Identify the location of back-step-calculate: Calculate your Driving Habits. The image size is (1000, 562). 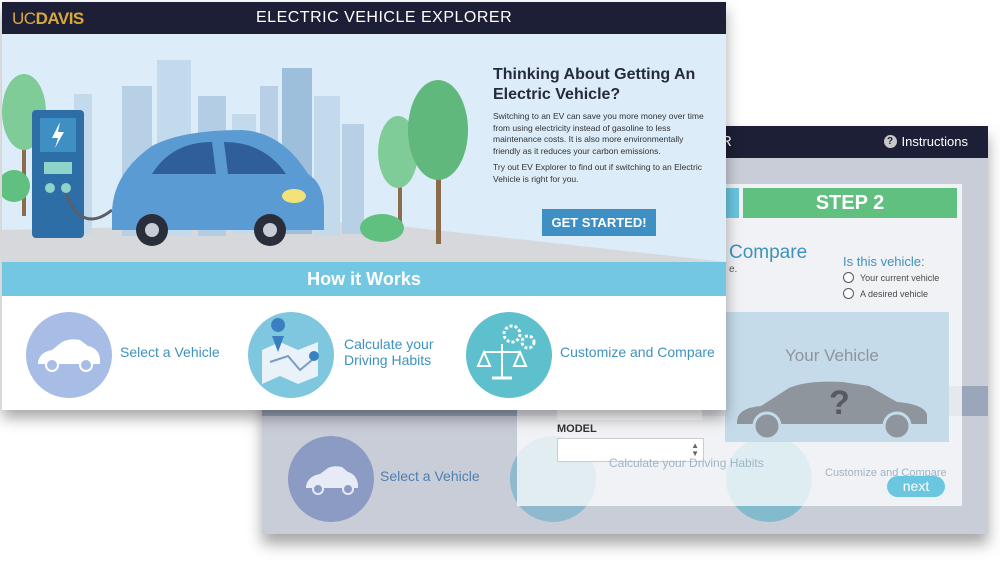
(686, 463).